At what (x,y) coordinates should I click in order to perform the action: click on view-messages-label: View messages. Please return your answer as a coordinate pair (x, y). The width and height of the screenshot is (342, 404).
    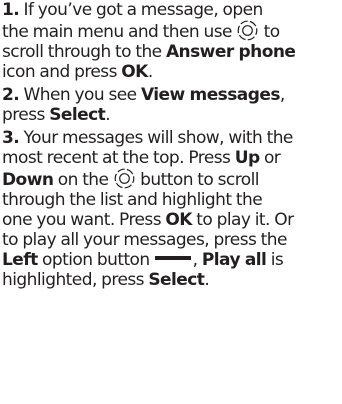
    Looking at the image, I should click on (210, 95).